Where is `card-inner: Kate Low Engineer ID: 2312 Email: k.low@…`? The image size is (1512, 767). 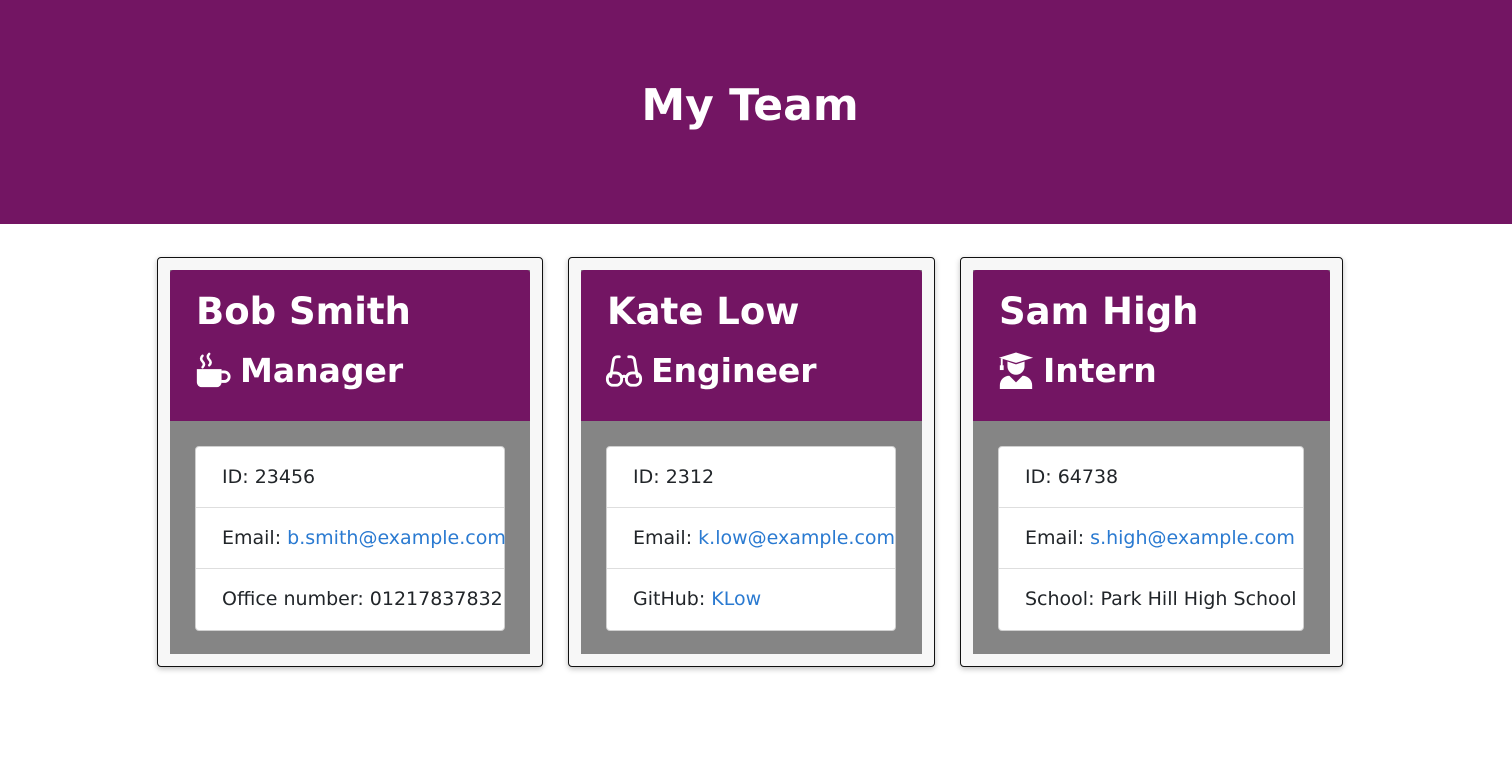 card-inner: Kate Low Engineer ID: 2312 Email: k.low@… is located at coordinates (751, 462).